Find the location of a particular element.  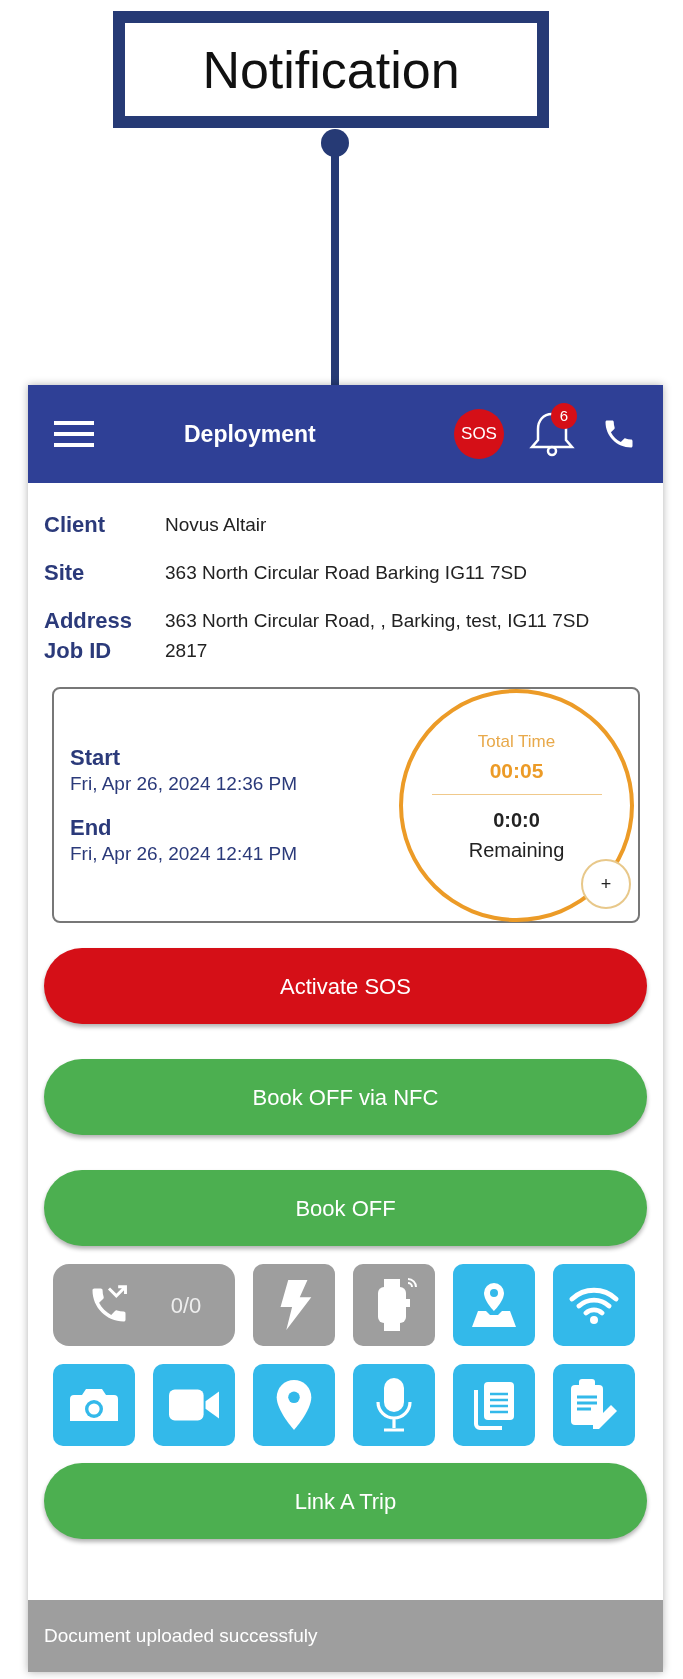

clipboard-edit-icon is located at coordinates (594, 1405).